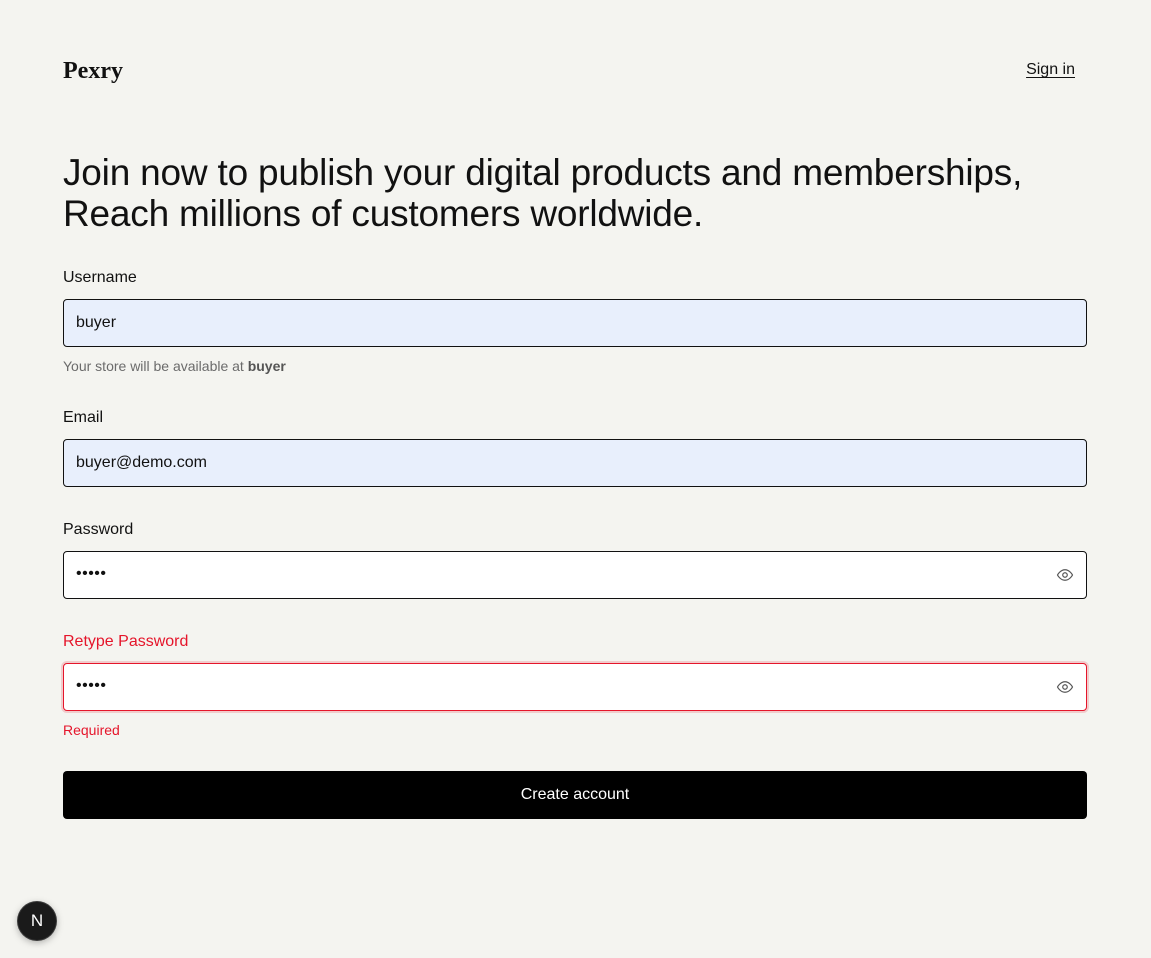 The height and width of the screenshot is (958, 1151). Describe the element at coordinates (141, 462) in the screenshot. I see `email-value: buyer@demo.com` at that location.